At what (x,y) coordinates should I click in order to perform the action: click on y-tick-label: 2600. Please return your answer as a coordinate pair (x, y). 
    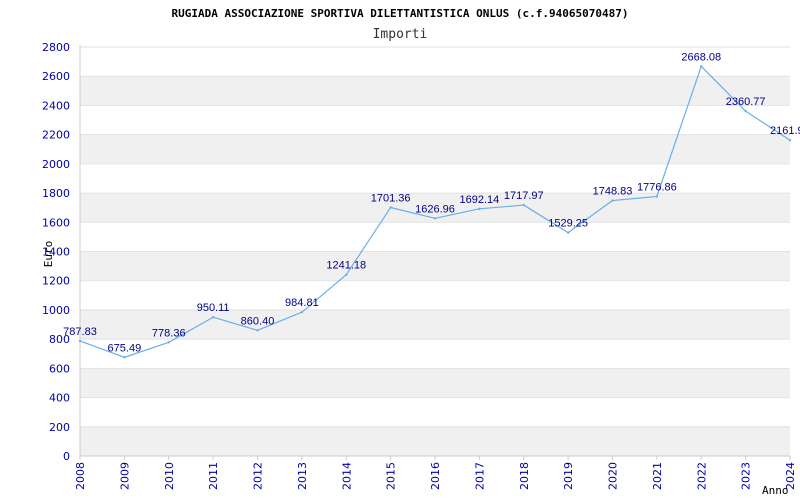
    Looking at the image, I should click on (56, 76).